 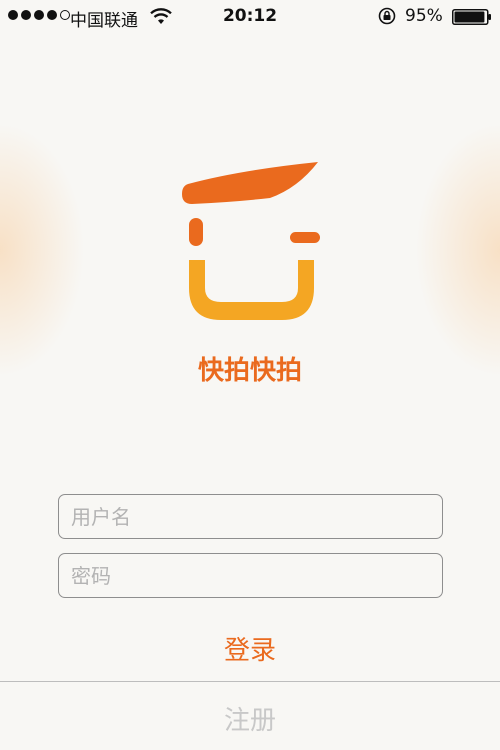 I want to click on password-input, so click(x=250, y=575).